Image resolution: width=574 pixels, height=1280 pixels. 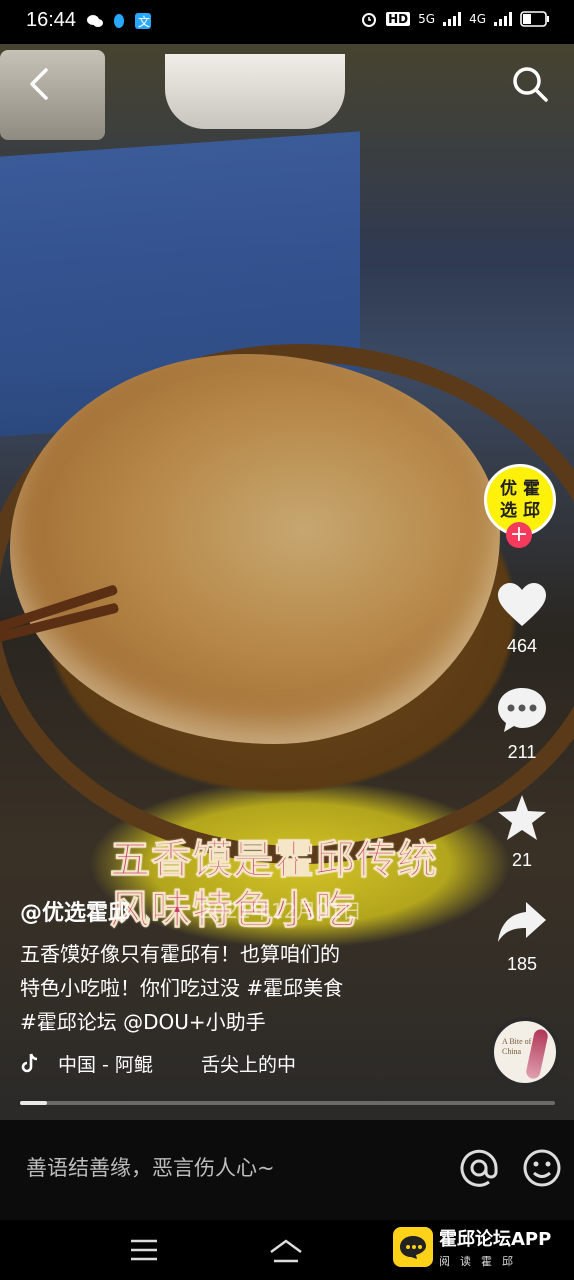 What do you see at coordinates (522, 604) in the screenshot?
I see `heart-icon` at bounding box center [522, 604].